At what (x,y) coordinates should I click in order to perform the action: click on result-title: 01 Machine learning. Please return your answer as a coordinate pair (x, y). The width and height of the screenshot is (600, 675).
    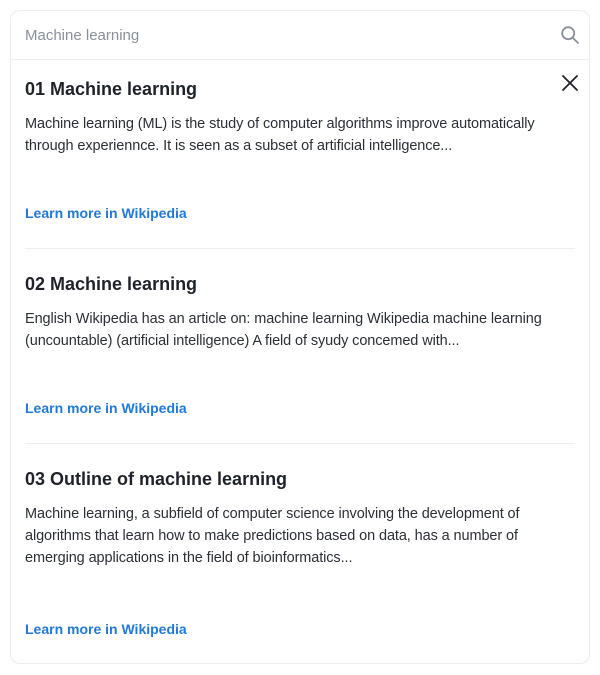
    Looking at the image, I should click on (111, 89).